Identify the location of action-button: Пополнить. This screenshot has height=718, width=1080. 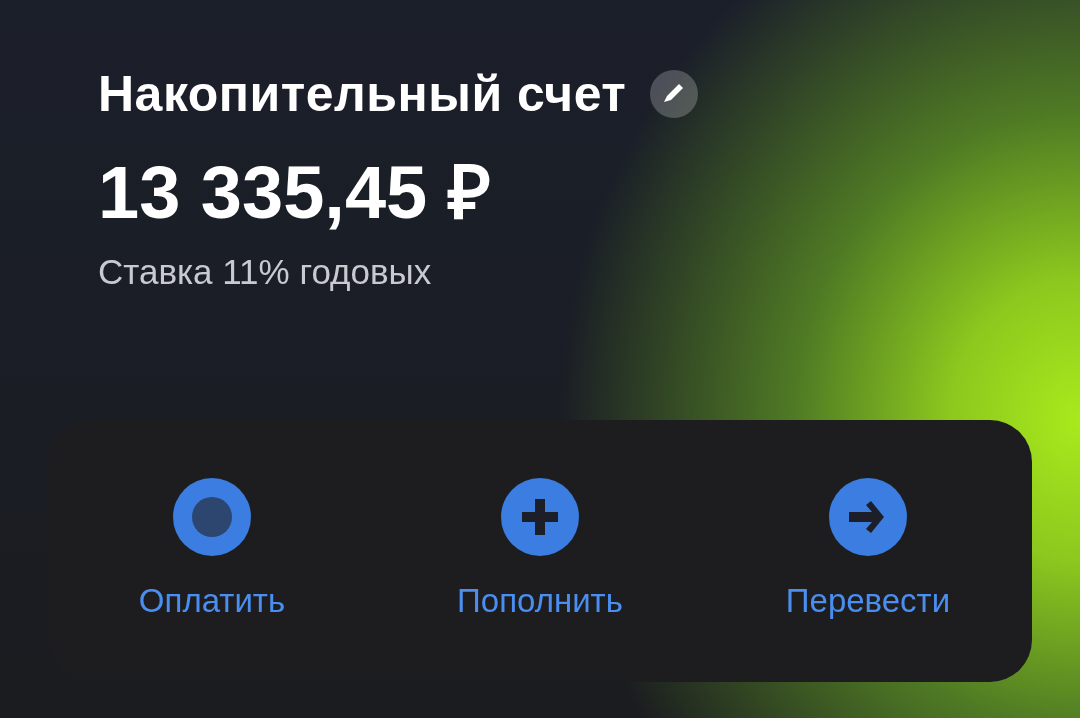
(540, 549).